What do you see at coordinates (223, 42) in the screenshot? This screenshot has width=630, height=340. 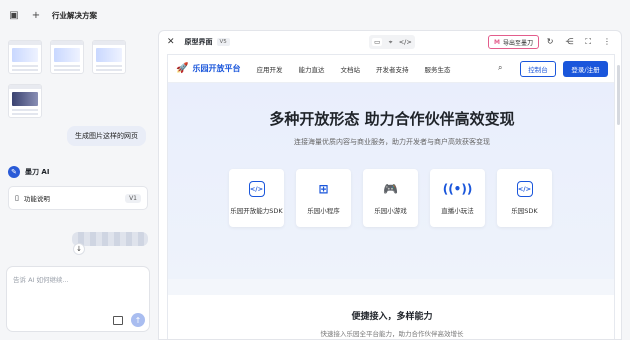 I see `version-badge: V5` at bounding box center [223, 42].